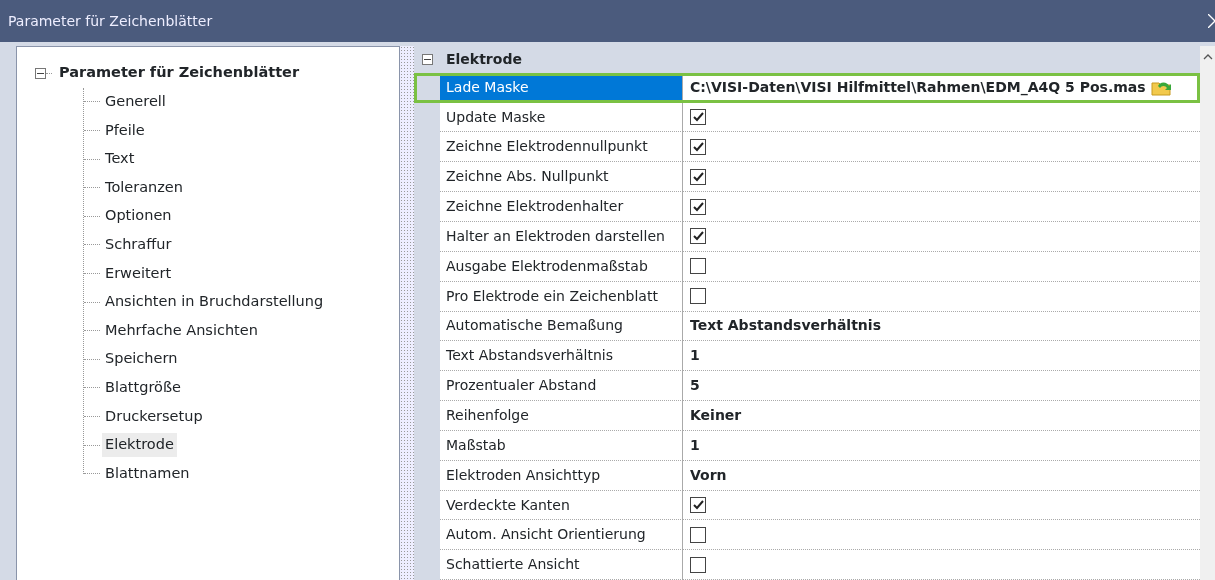 This screenshot has width=1215, height=580. Describe the element at coordinates (561, 296) in the screenshot. I see `property-label: Pro Elektrode ein Zeichenblatt` at that location.